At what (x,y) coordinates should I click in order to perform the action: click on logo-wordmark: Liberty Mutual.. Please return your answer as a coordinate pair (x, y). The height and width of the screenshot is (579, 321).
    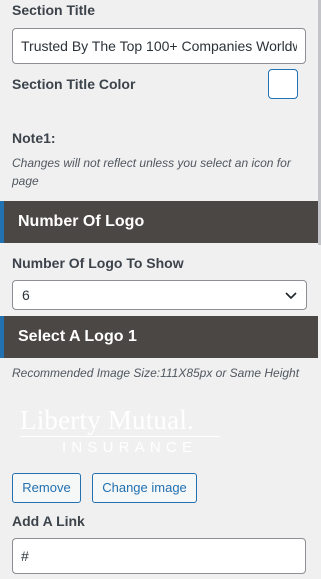
    Looking at the image, I should click on (107, 420).